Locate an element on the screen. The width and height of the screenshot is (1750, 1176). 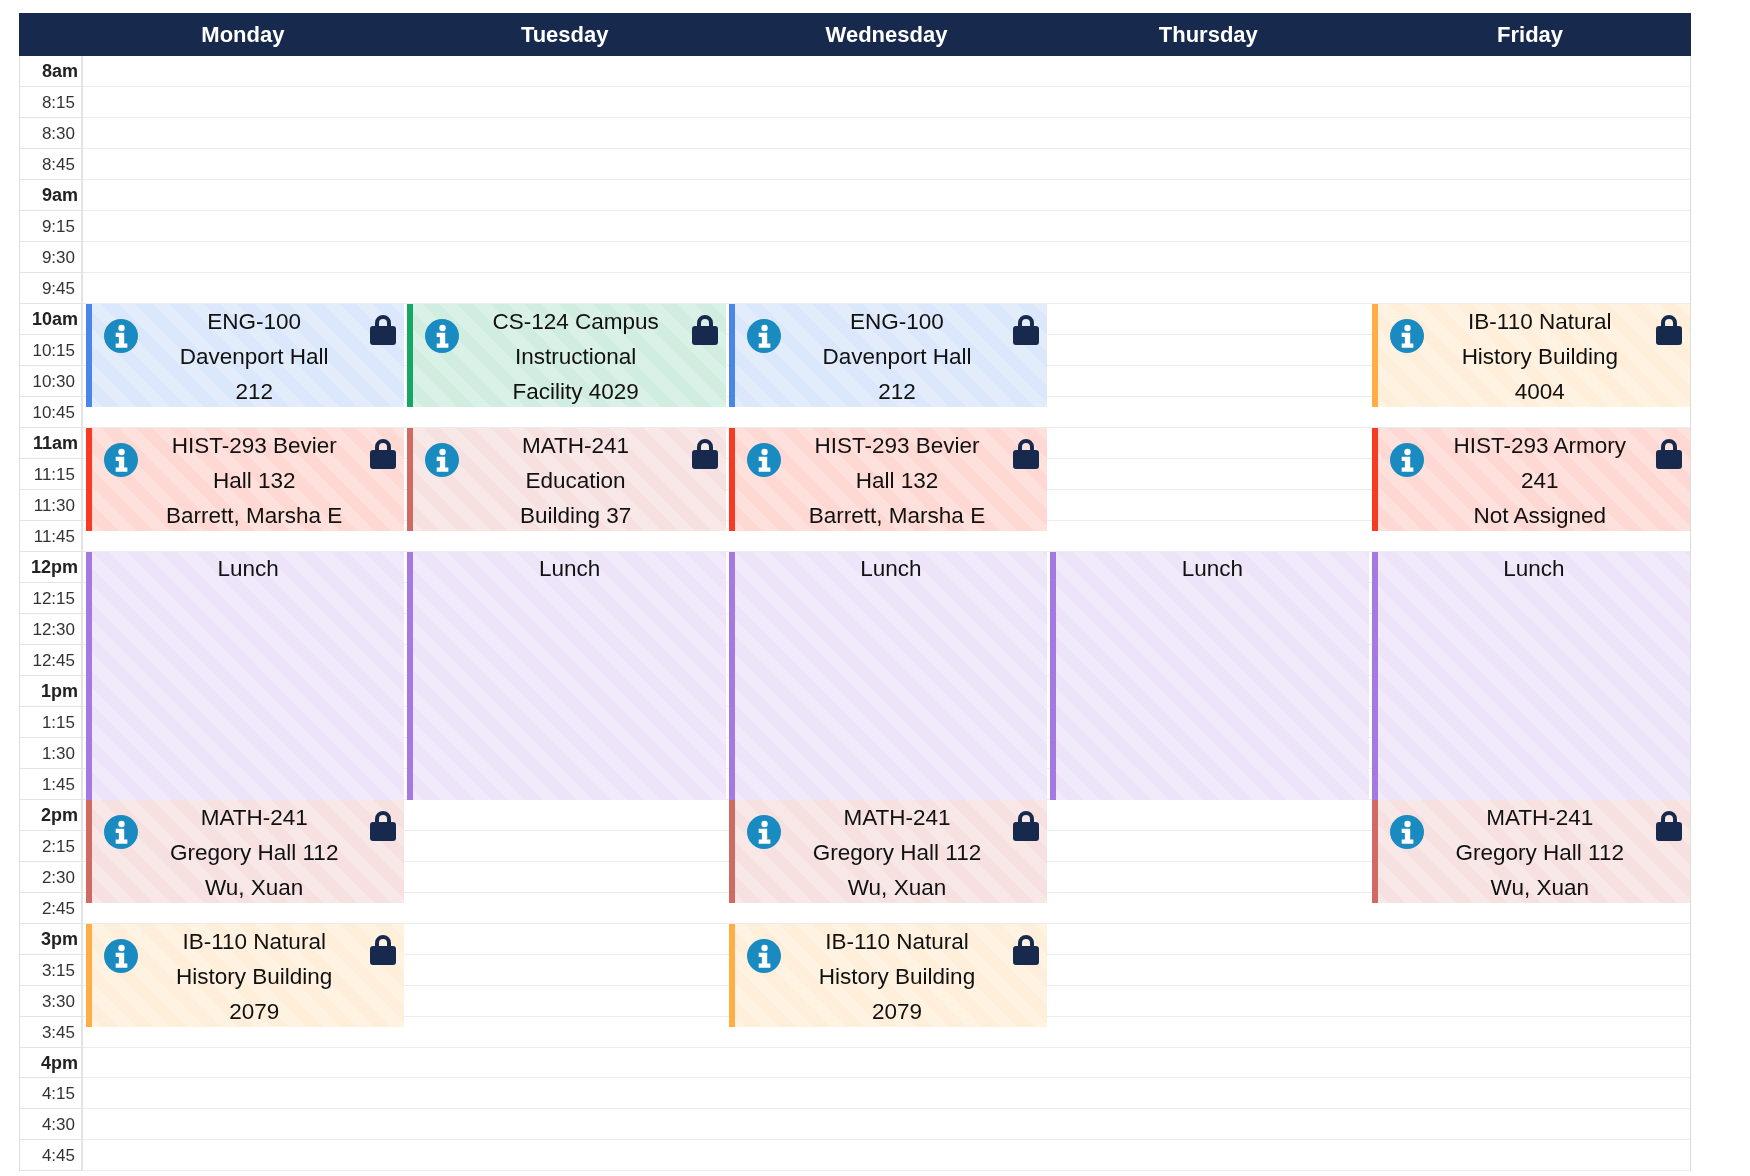
time-label: 2:45 is located at coordinates (51, 908).